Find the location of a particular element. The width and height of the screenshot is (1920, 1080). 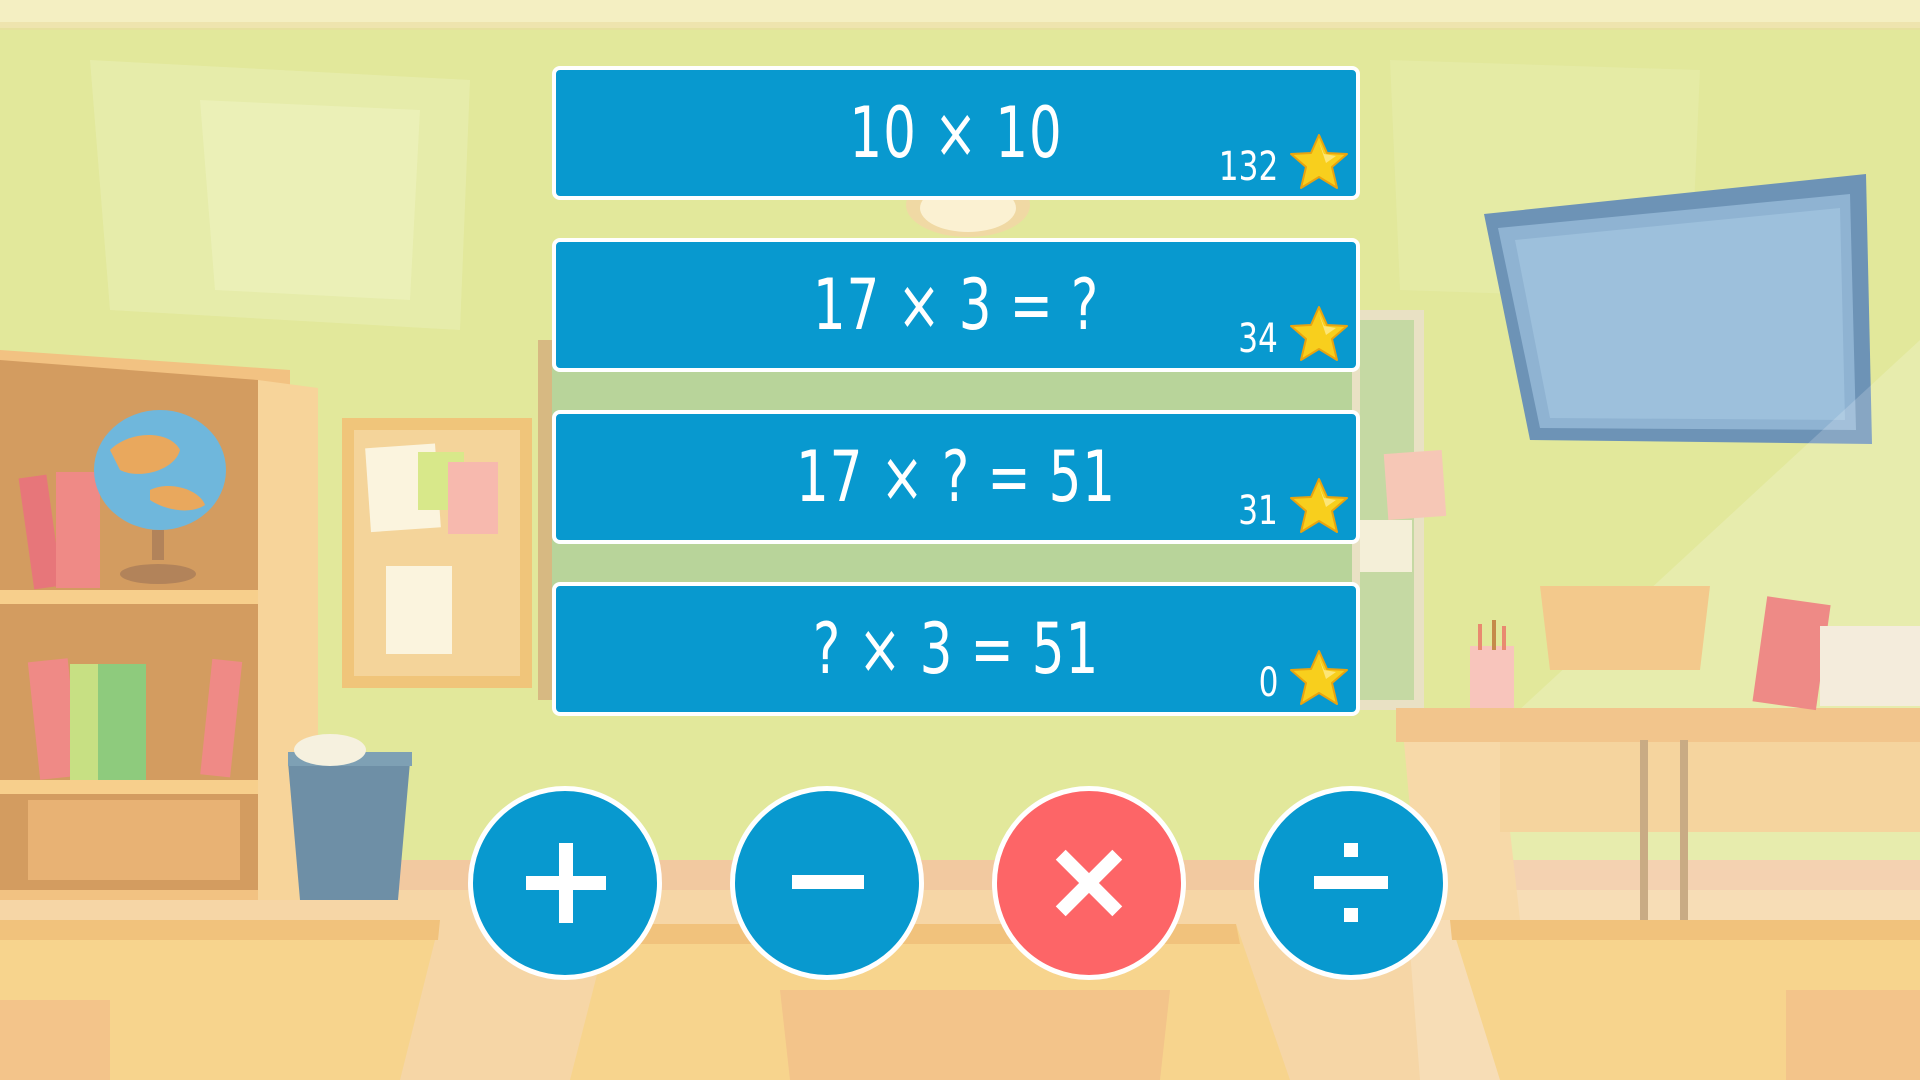

mode-expression: 17 × ? = 51 is located at coordinates (956, 477).